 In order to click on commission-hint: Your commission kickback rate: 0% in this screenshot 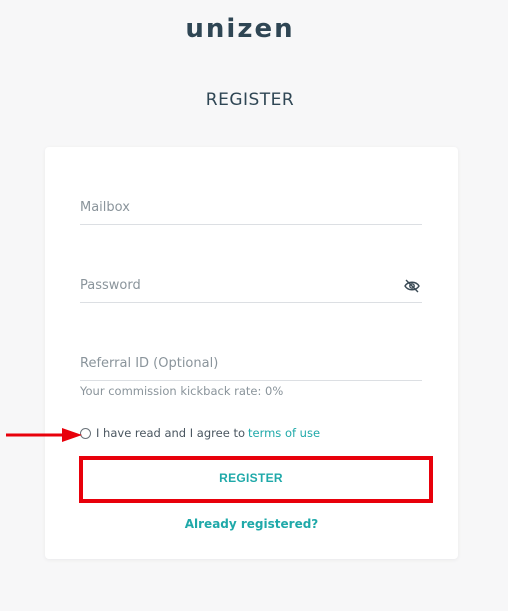, I will do `click(182, 391)`.